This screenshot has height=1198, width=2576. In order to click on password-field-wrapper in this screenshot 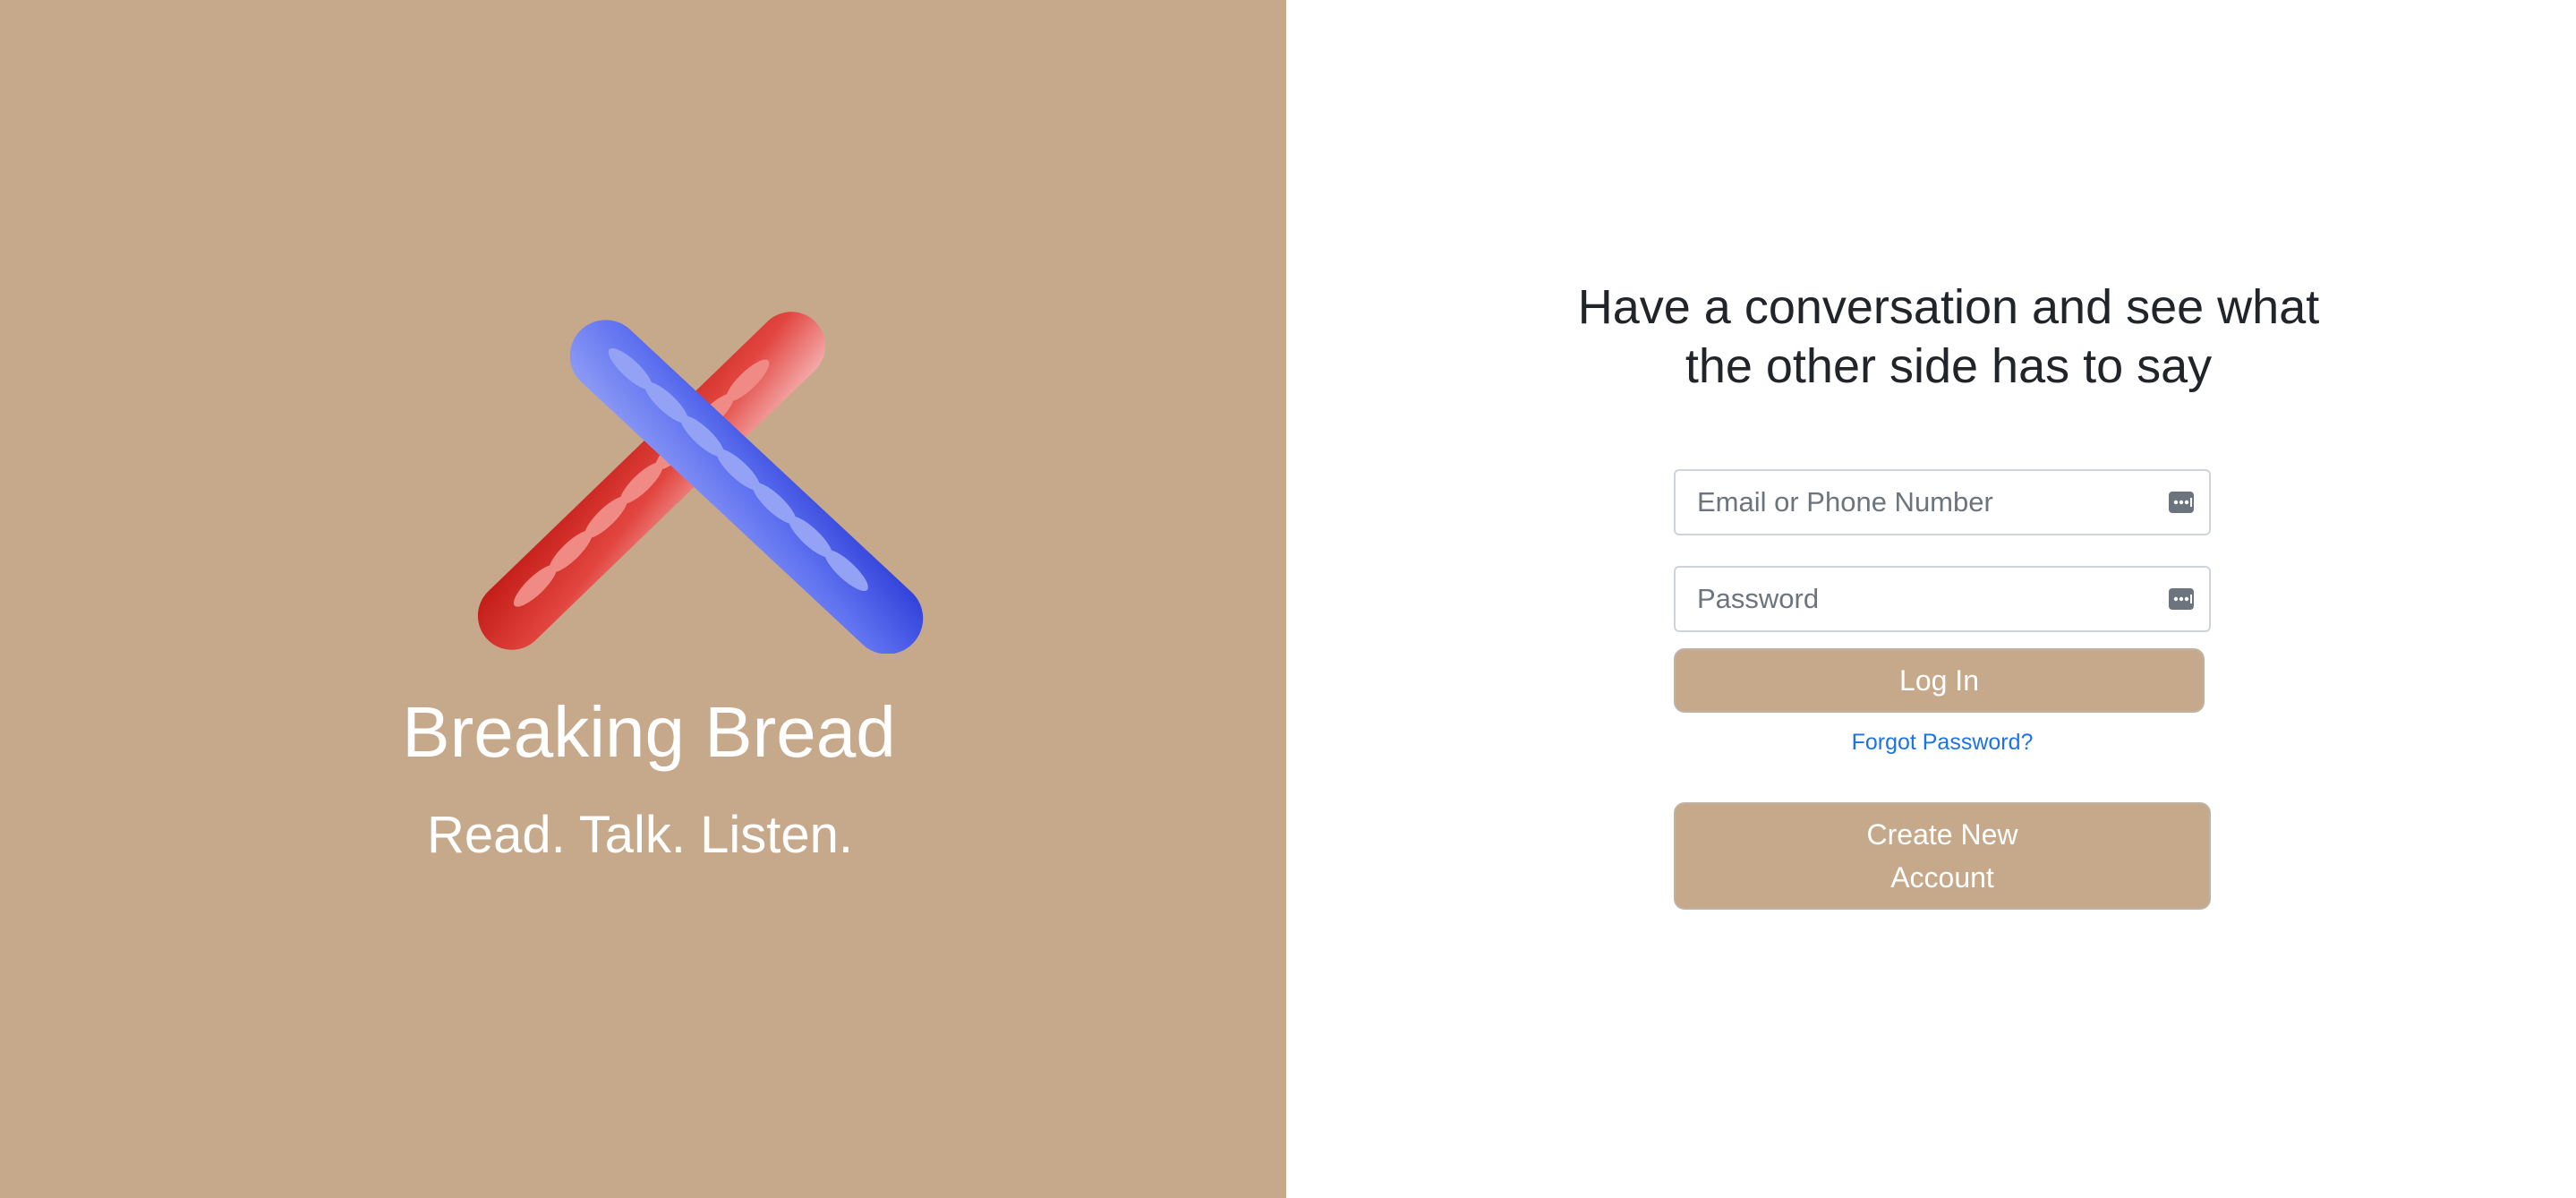, I will do `click(1942, 599)`.